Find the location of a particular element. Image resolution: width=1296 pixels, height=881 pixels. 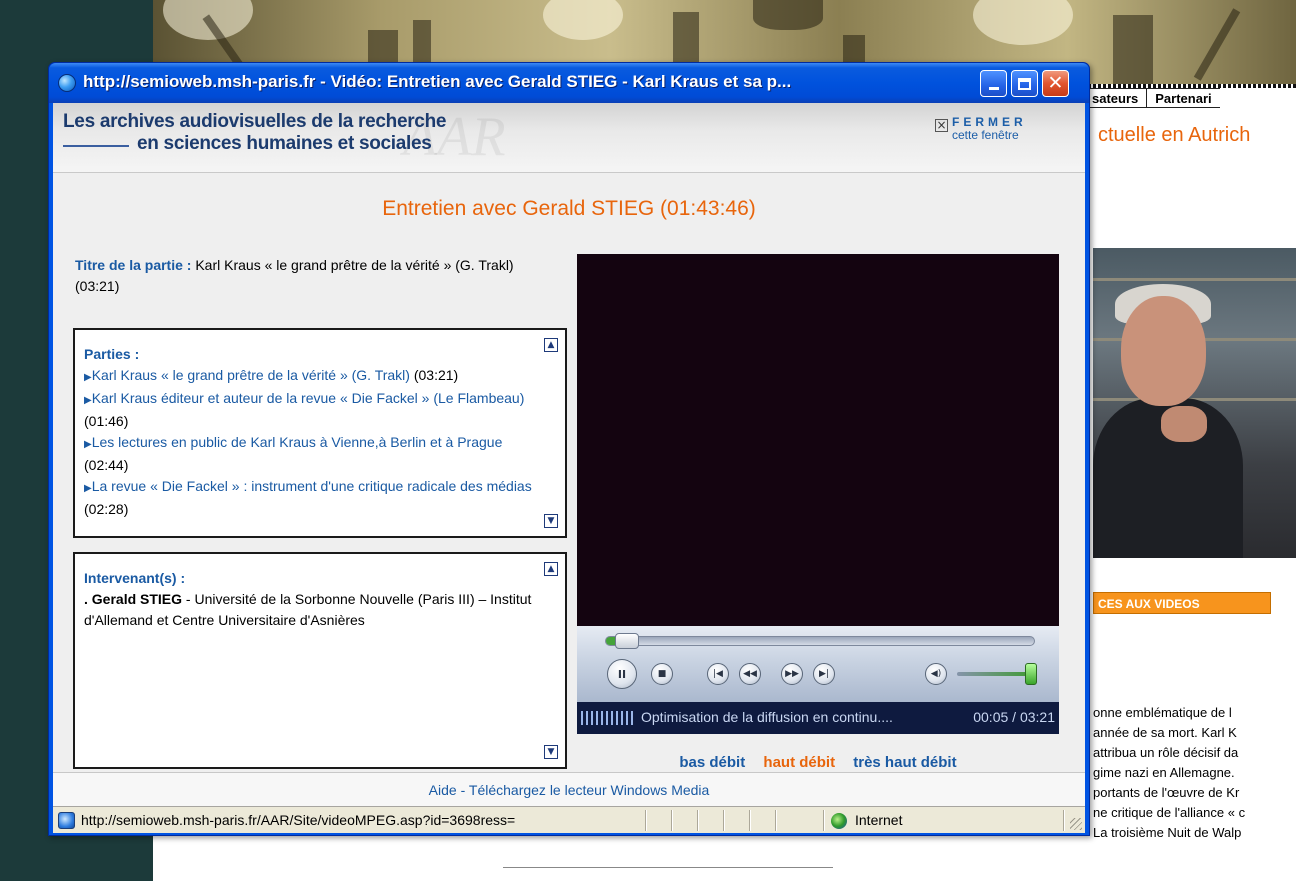

speaker-icon: ◀) is located at coordinates (936, 674).